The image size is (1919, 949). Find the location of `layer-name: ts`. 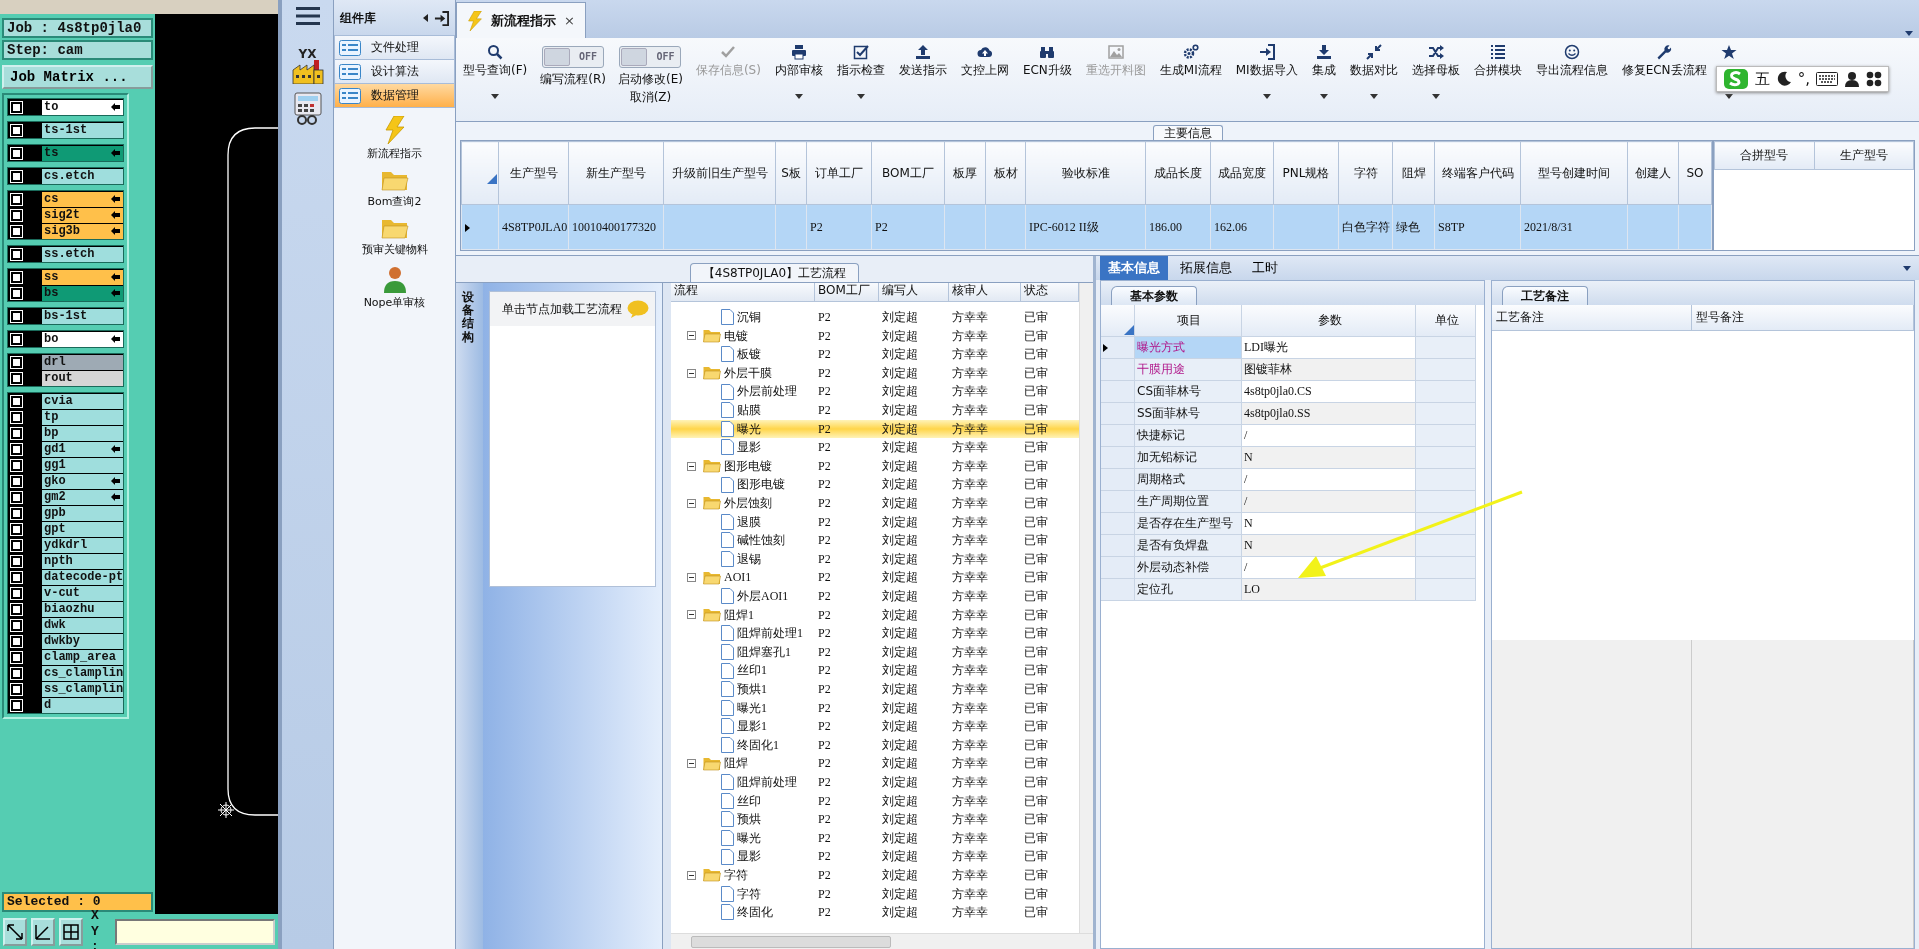

layer-name: ts is located at coordinates (82, 153).